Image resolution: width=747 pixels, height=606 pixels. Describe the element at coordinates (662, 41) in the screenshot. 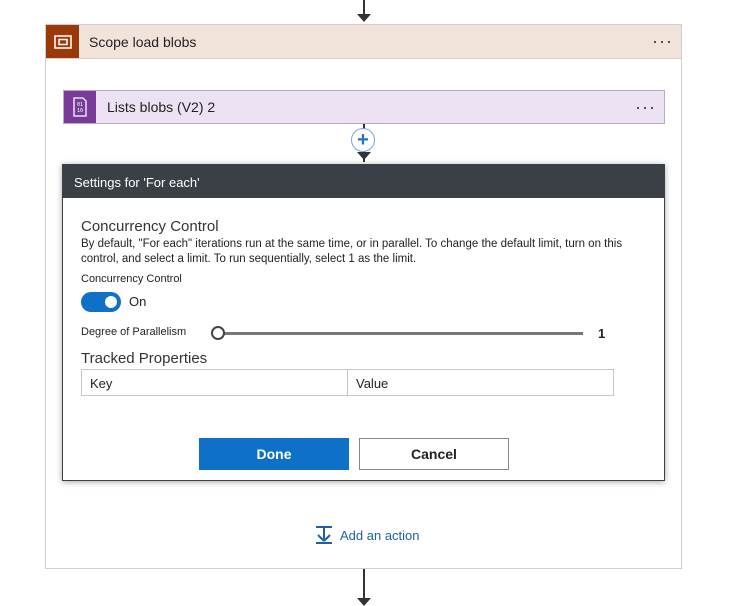

I see `scope-more-icon: ···` at that location.